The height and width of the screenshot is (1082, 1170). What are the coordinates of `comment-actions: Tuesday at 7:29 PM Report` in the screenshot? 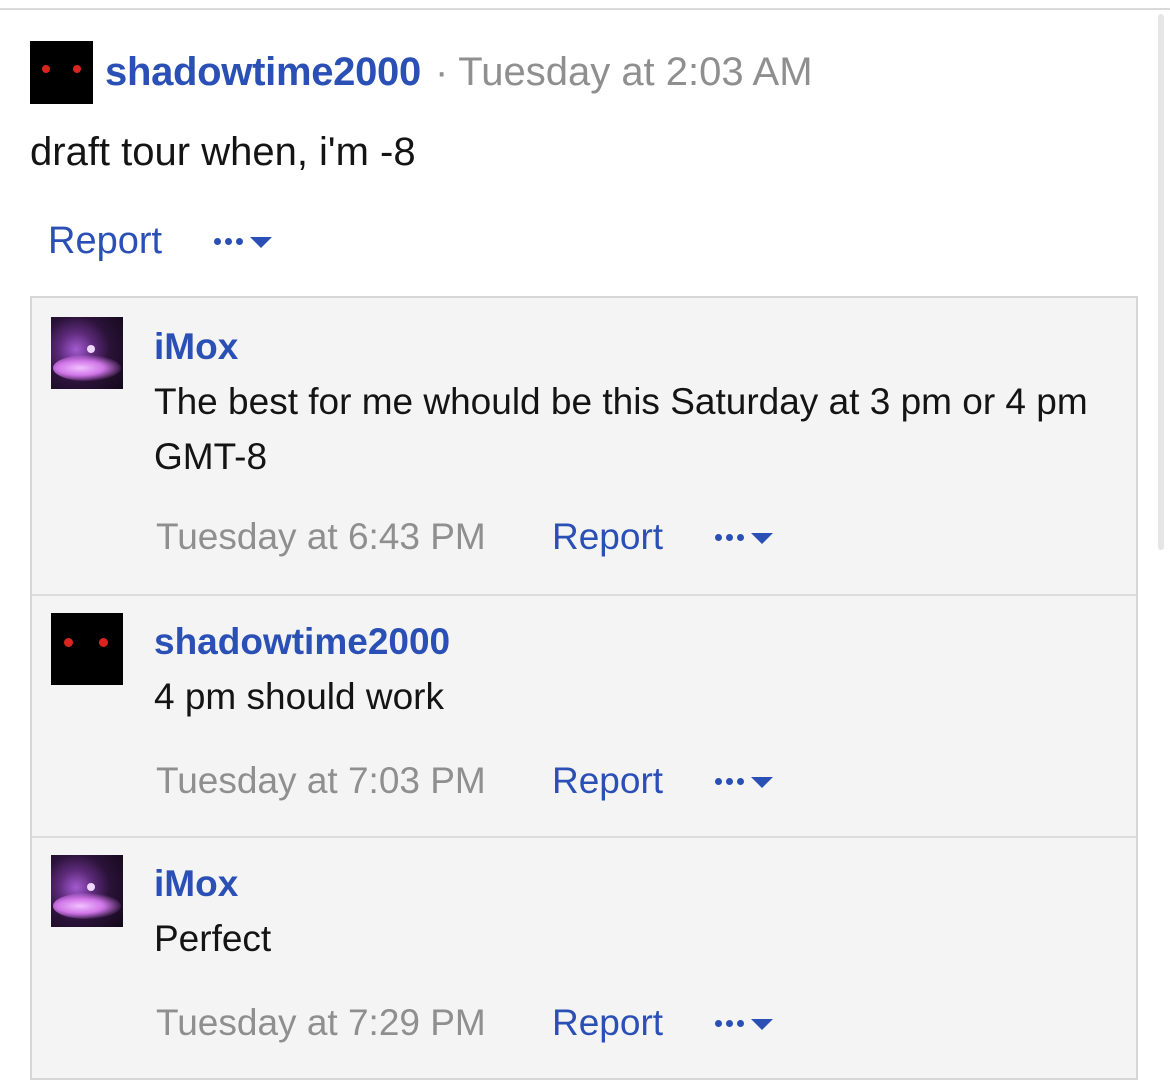 It's located at (465, 1023).